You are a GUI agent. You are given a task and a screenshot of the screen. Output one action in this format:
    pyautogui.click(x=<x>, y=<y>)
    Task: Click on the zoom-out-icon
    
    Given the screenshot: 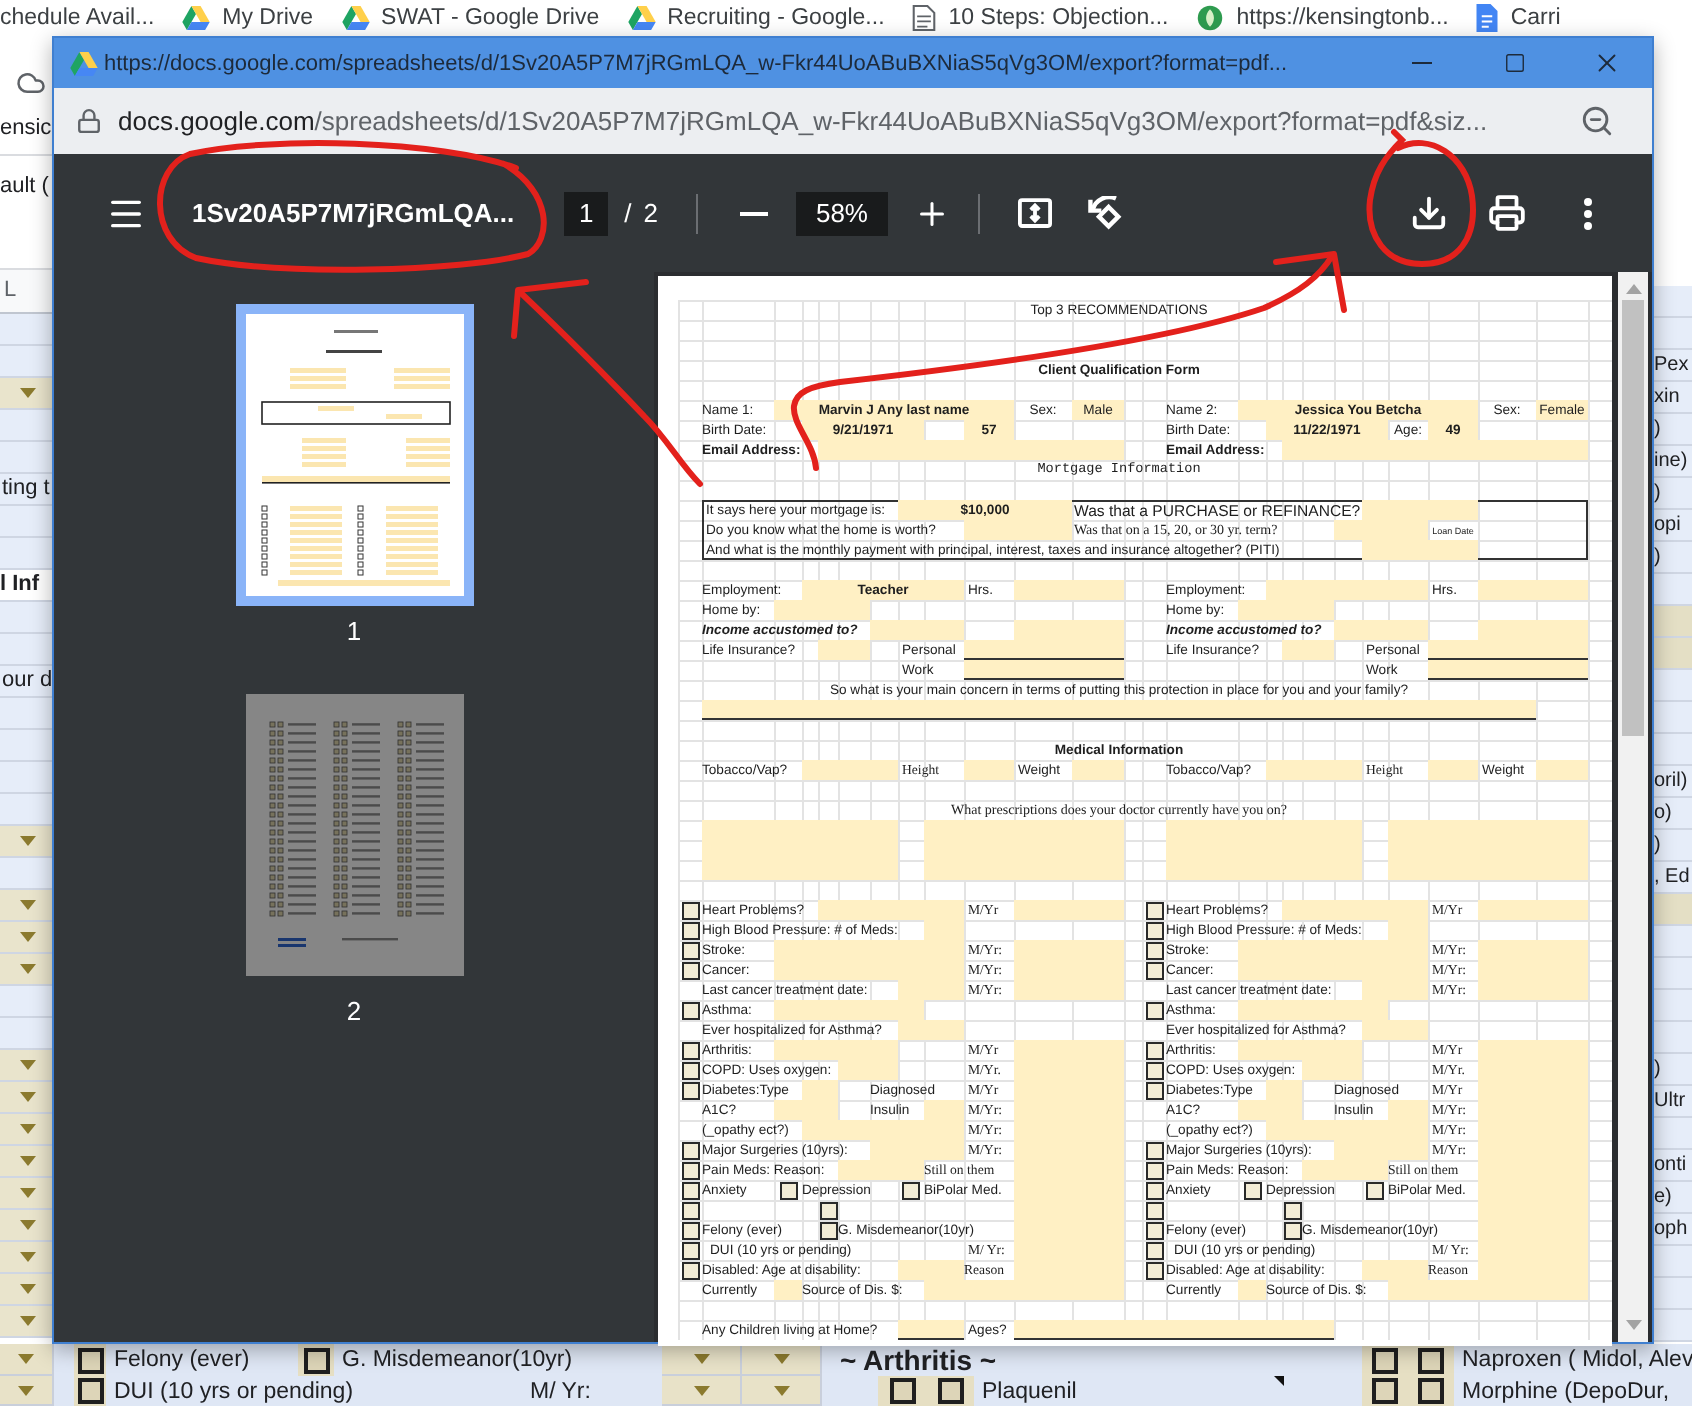 What is the action you would take?
    pyautogui.click(x=1597, y=121)
    